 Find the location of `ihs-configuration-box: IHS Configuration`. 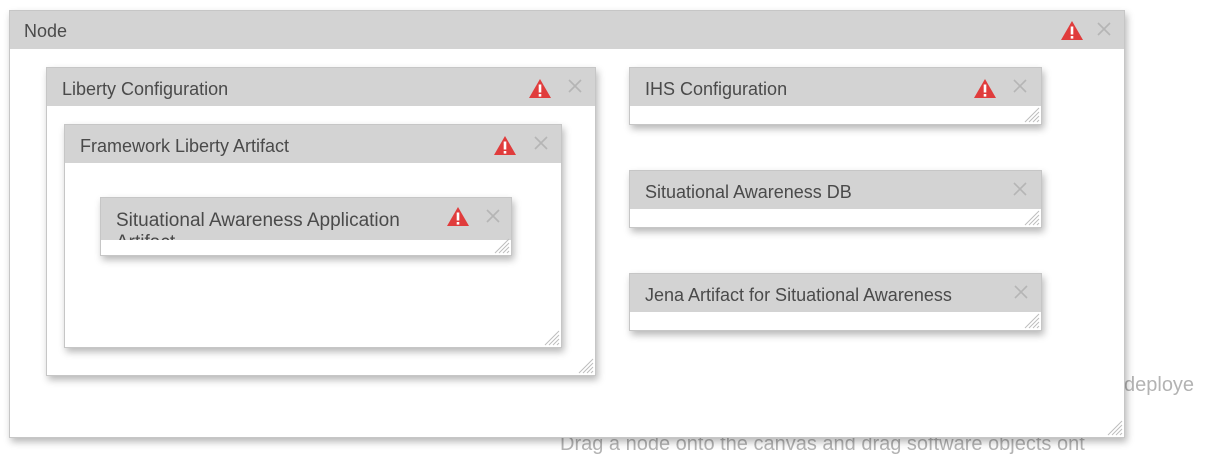

ihs-configuration-box: IHS Configuration is located at coordinates (835, 96).